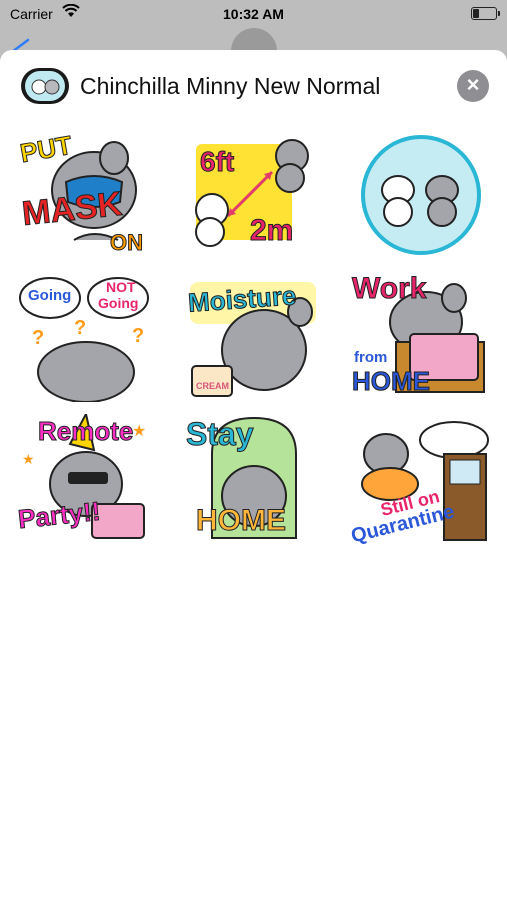 The image size is (507, 900). What do you see at coordinates (127, 242) in the screenshot?
I see `sticker-text: ON` at bounding box center [127, 242].